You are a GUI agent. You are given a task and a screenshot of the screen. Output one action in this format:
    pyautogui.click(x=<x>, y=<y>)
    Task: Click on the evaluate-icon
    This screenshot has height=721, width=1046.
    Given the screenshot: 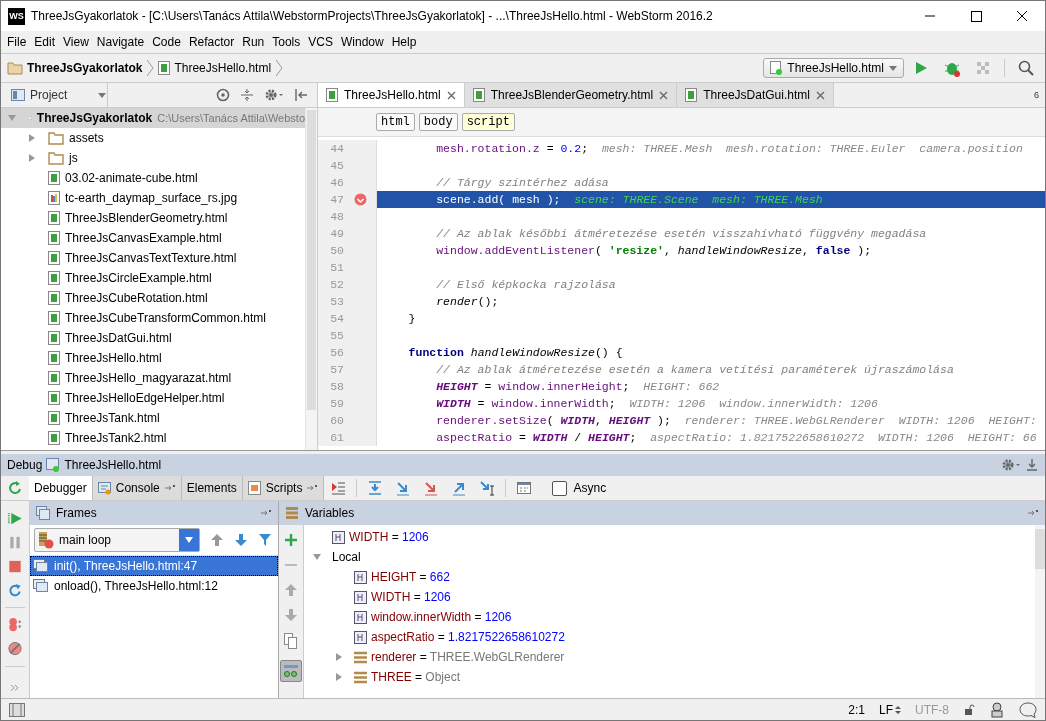 What is the action you would take?
    pyautogui.click(x=524, y=488)
    